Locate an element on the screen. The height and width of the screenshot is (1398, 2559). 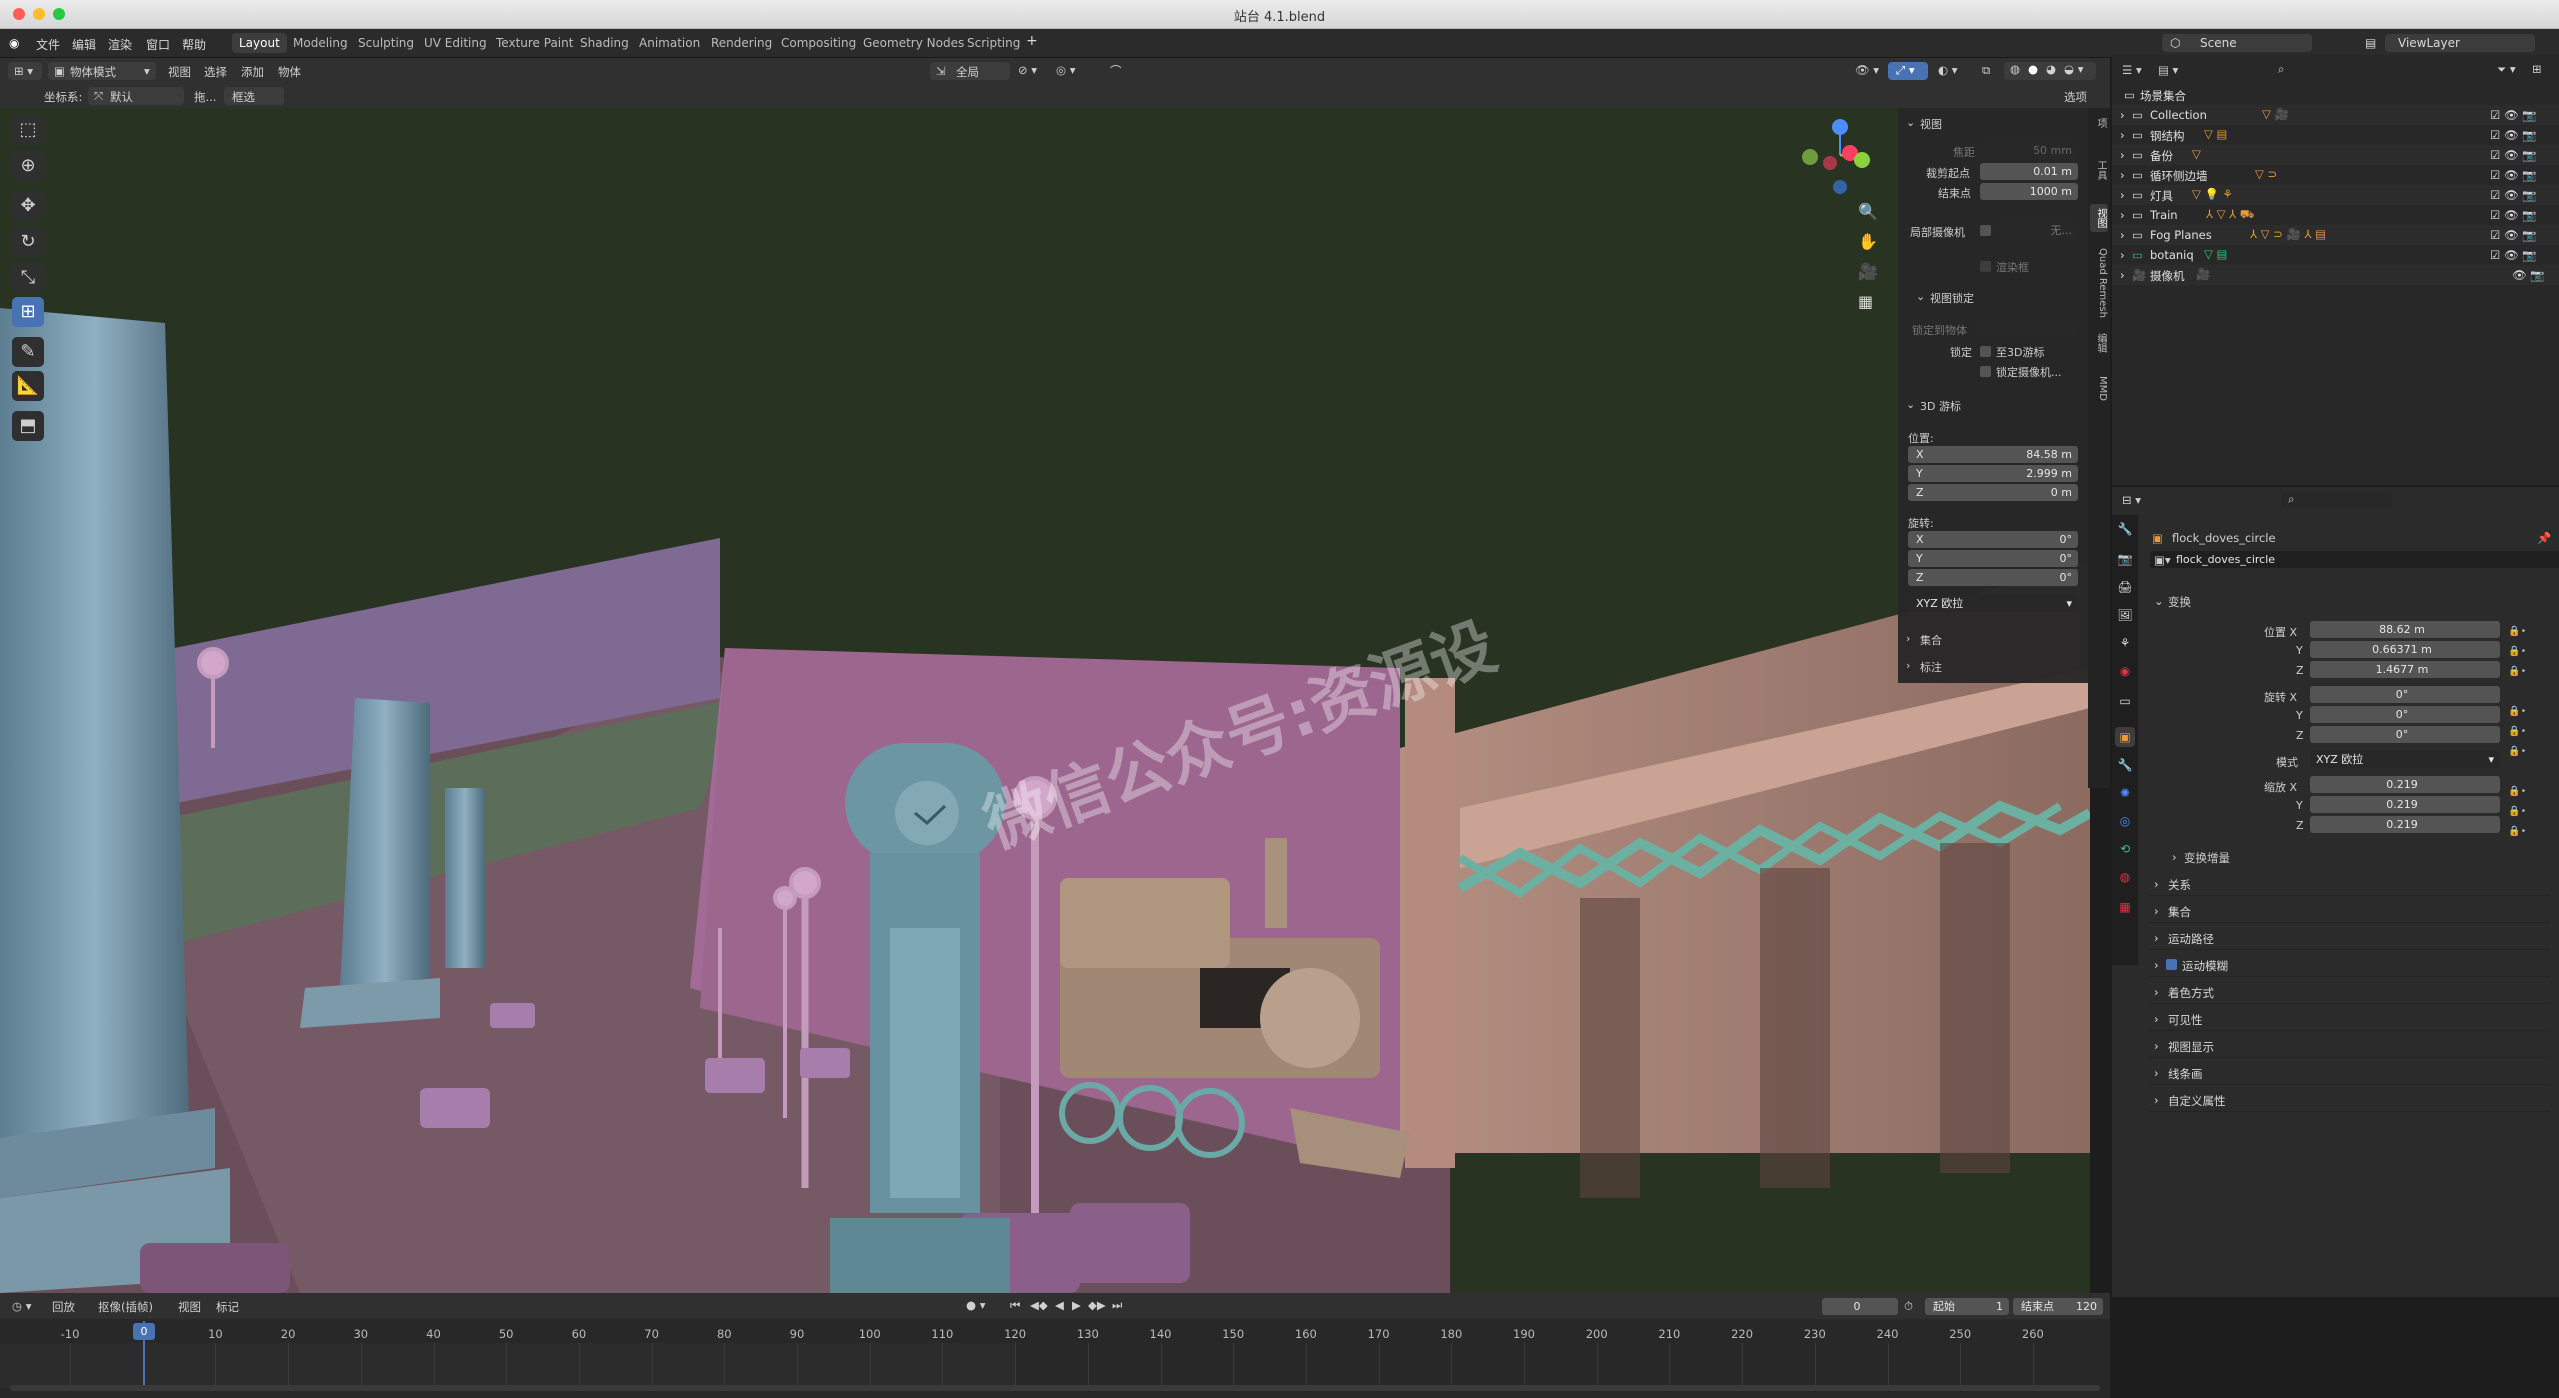
rotate-tool: ↻ is located at coordinates (28, 242).